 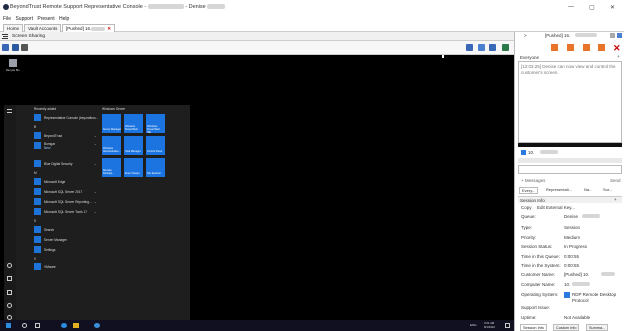 What do you see at coordinates (24, 47) in the screenshot?
I see `special-actions-icon` at bounding box center [24, 47].